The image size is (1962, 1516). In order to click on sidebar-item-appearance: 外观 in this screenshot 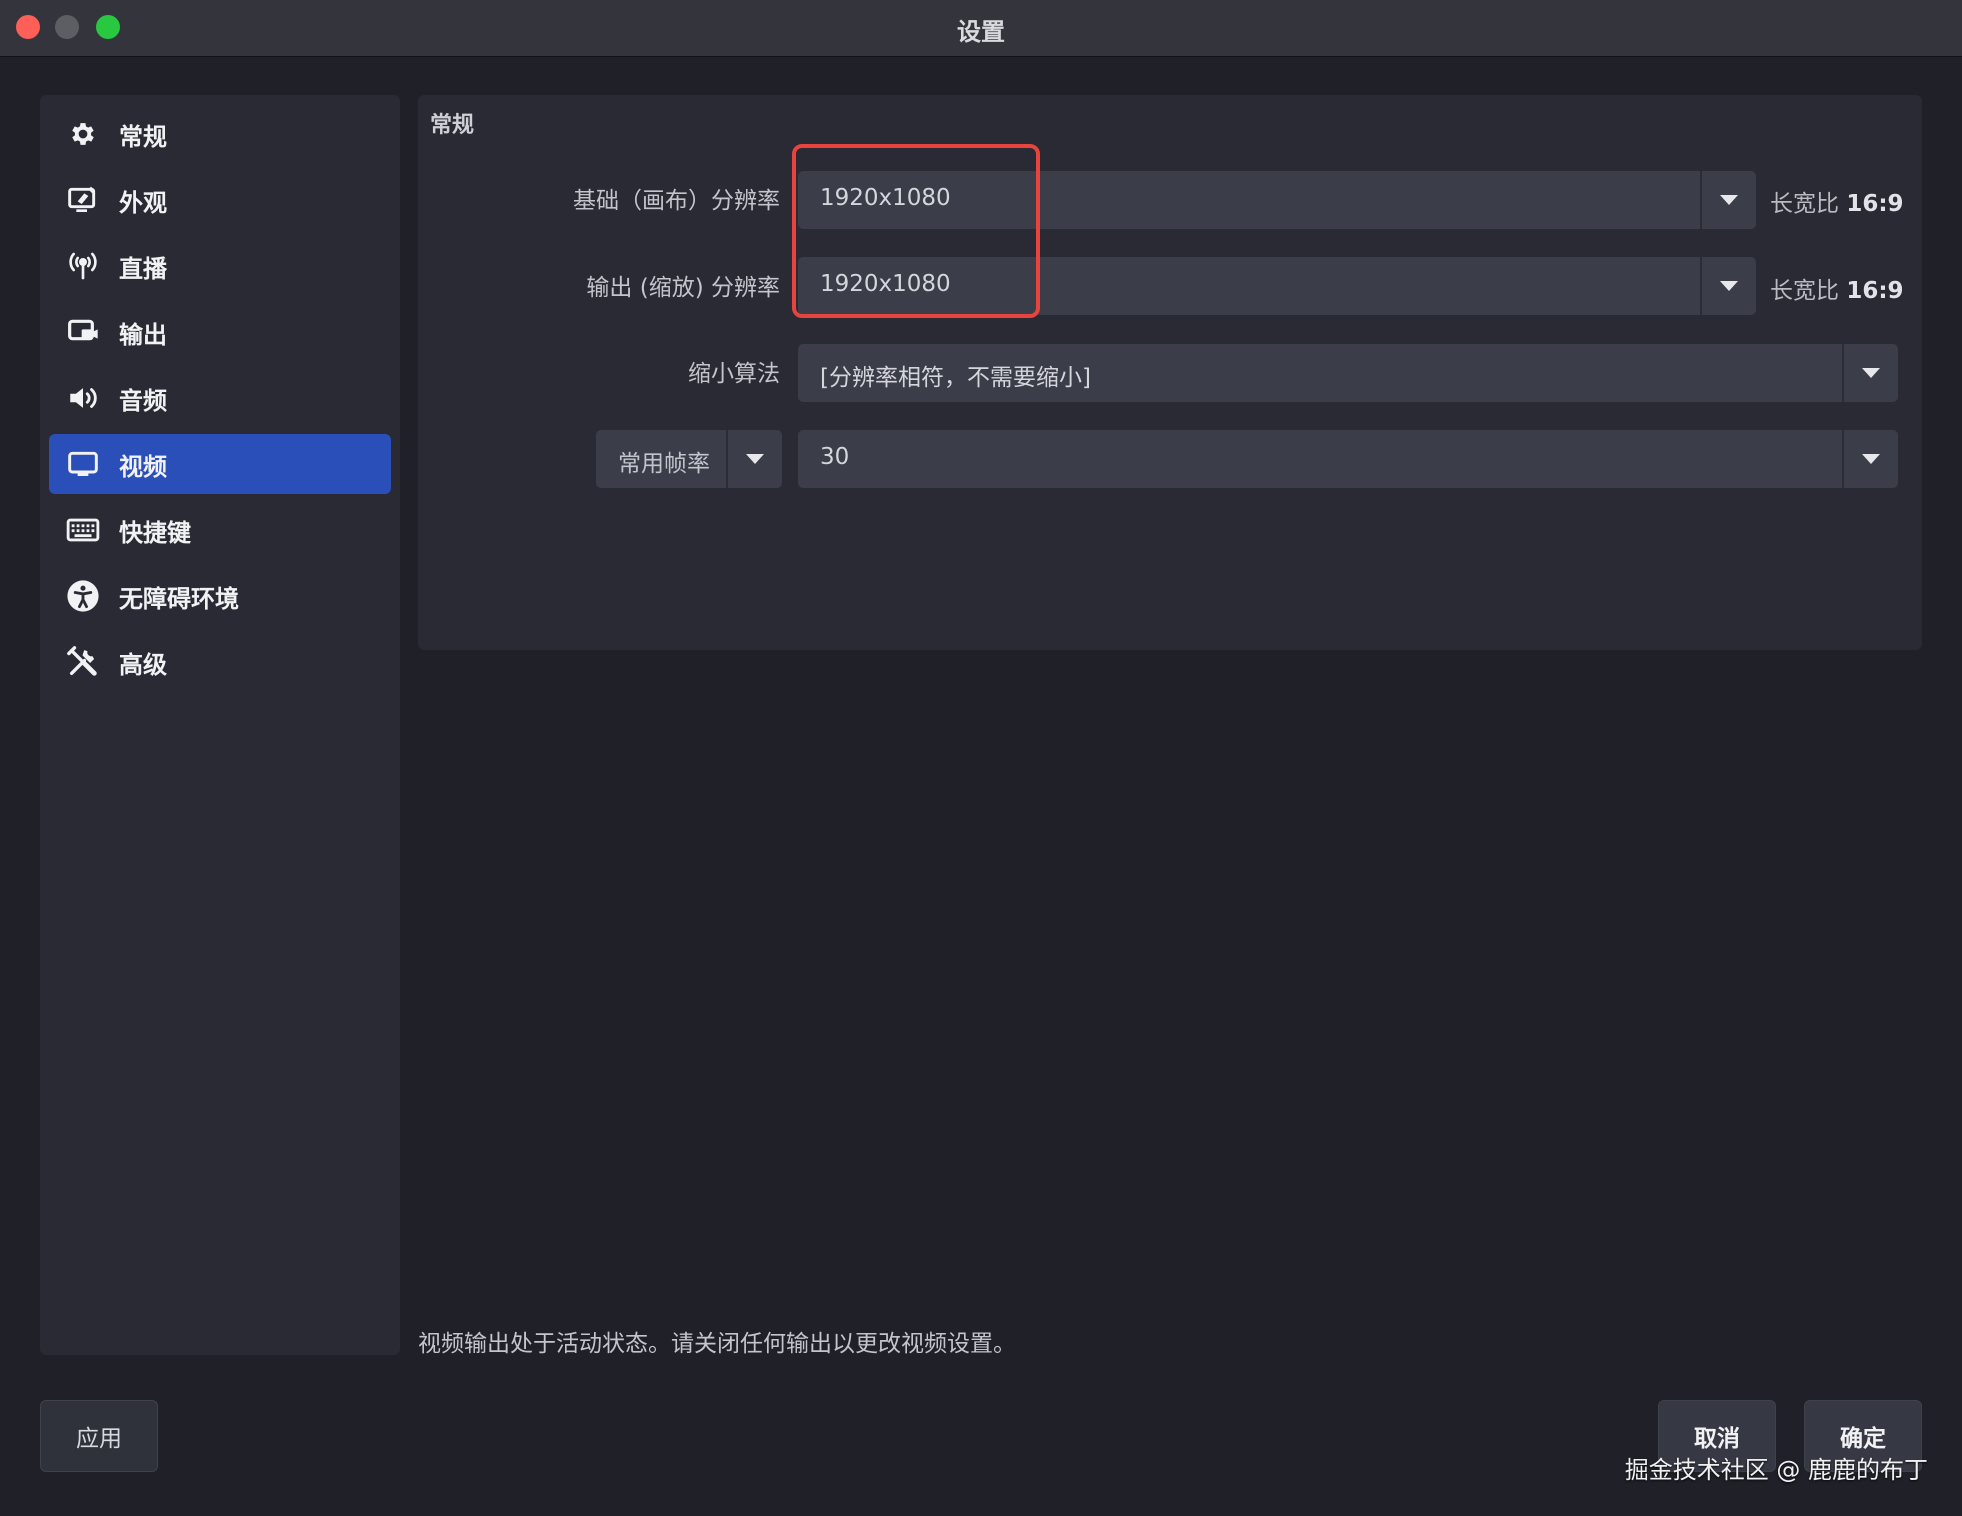, I will do `click(220, 200)`.